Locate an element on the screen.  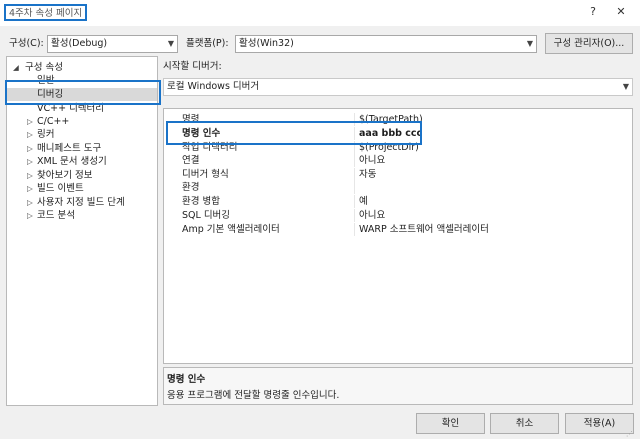
property-name: 환경 병합 is located at coordinates (201, 201).